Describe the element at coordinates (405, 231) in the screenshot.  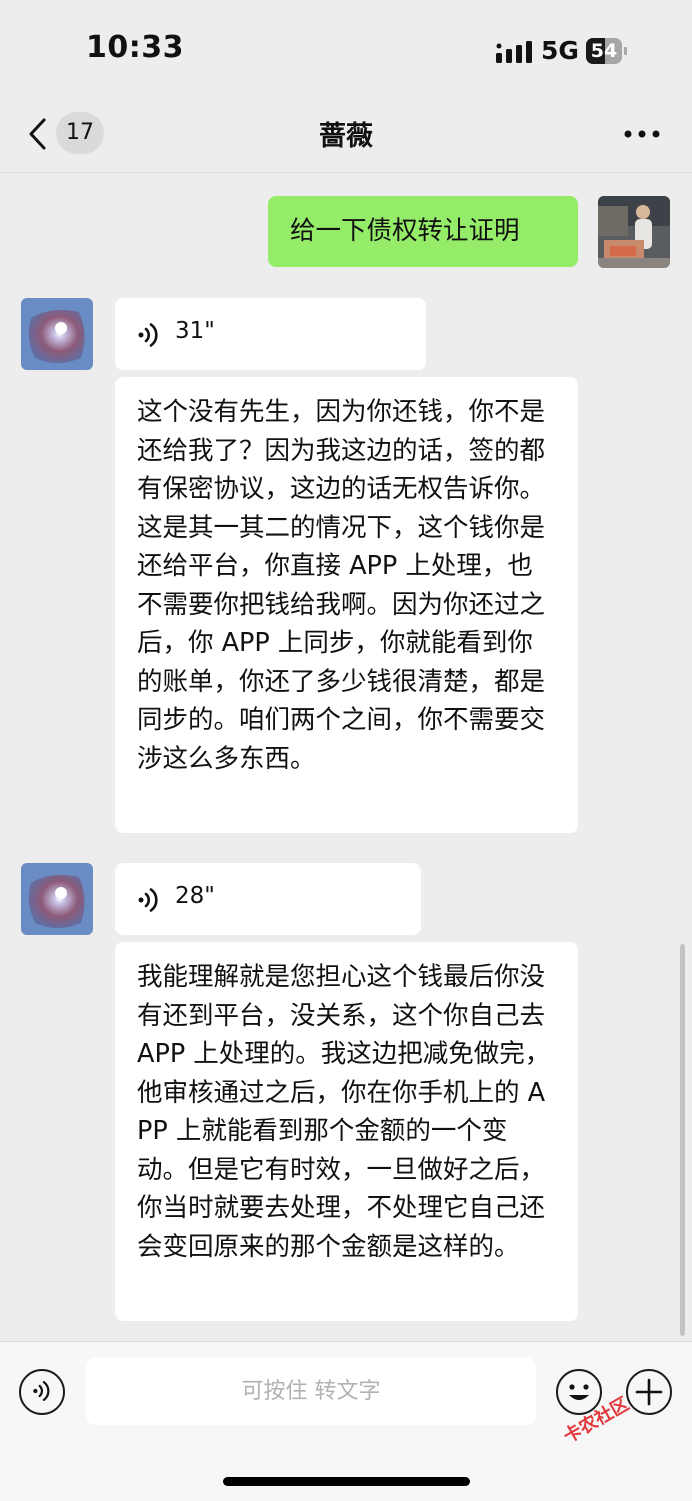
I see `message-text: 给一下债权转让证明` at that location.